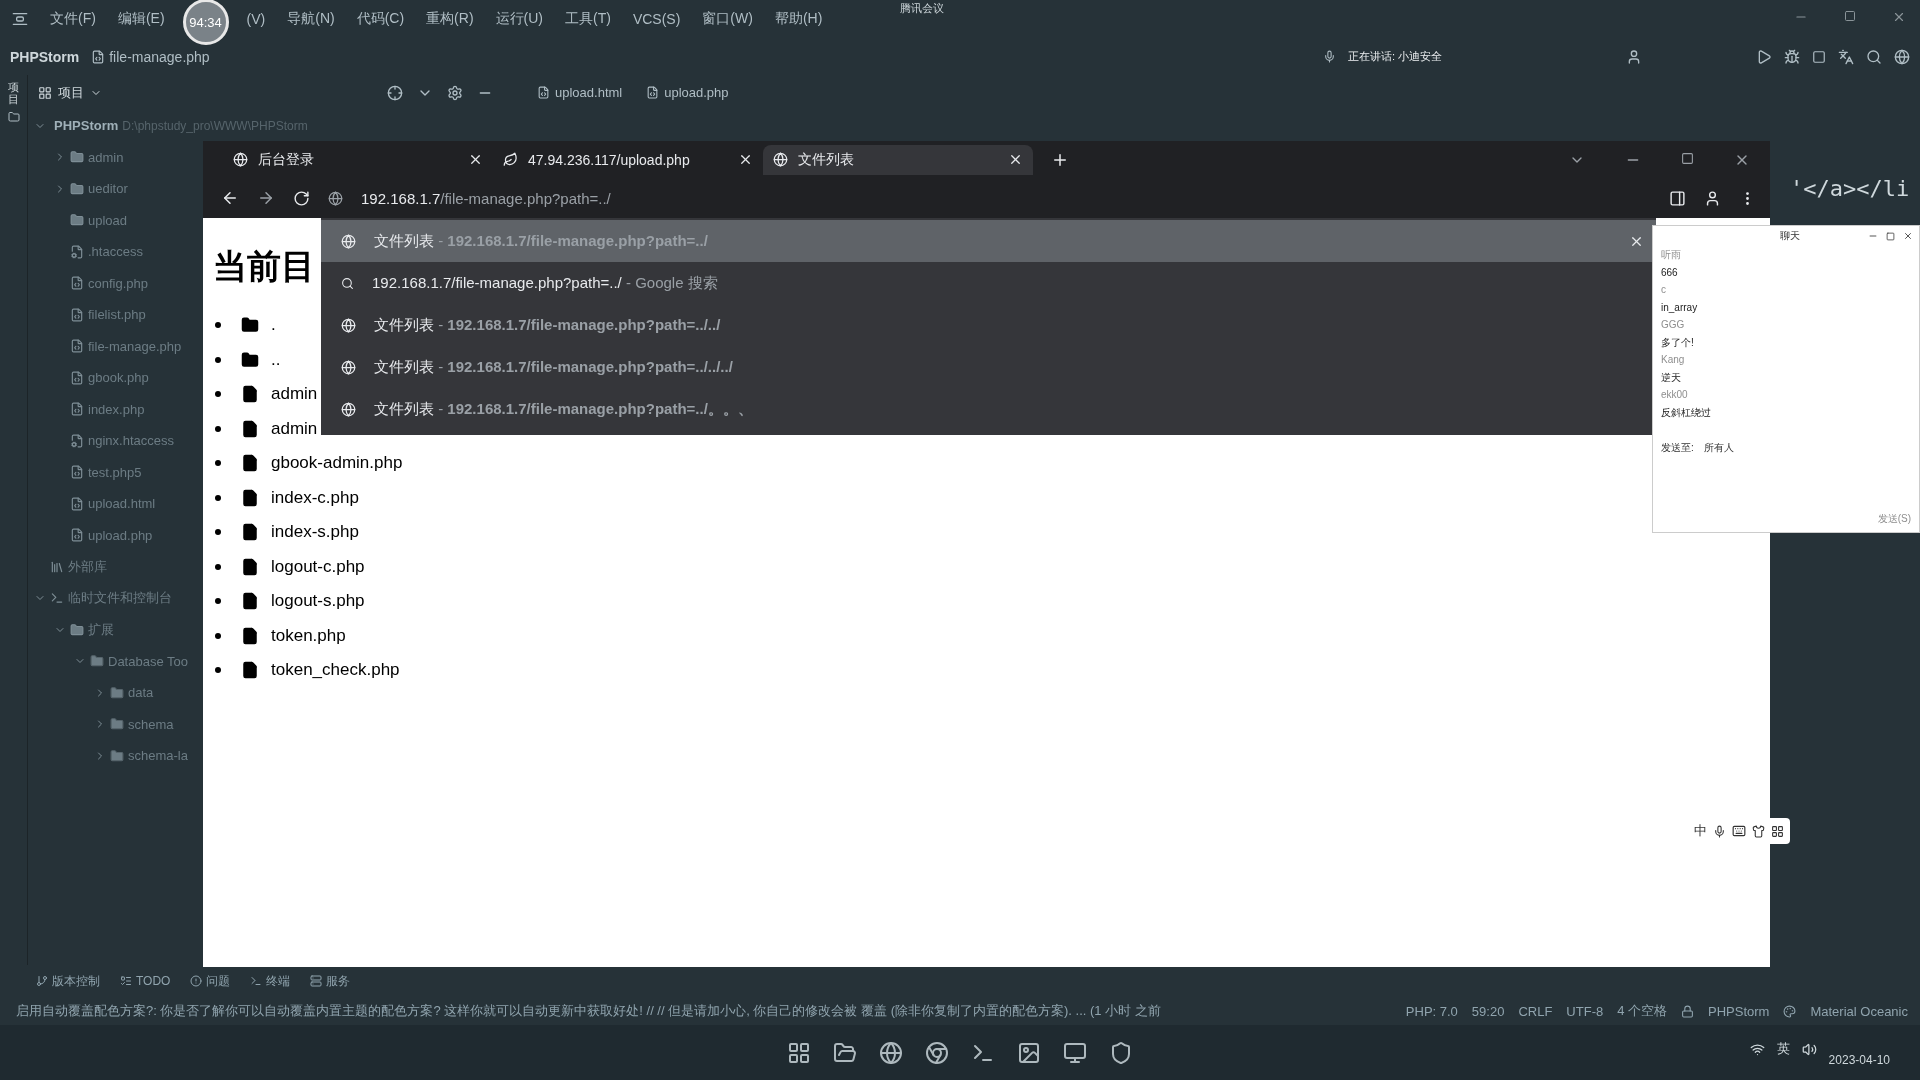 This screenshot has width=1920, height=1080. Describe the element at coordinates (1431, 1011) in the screenshot. I see `status-item: PHP: 7.0` at that location.